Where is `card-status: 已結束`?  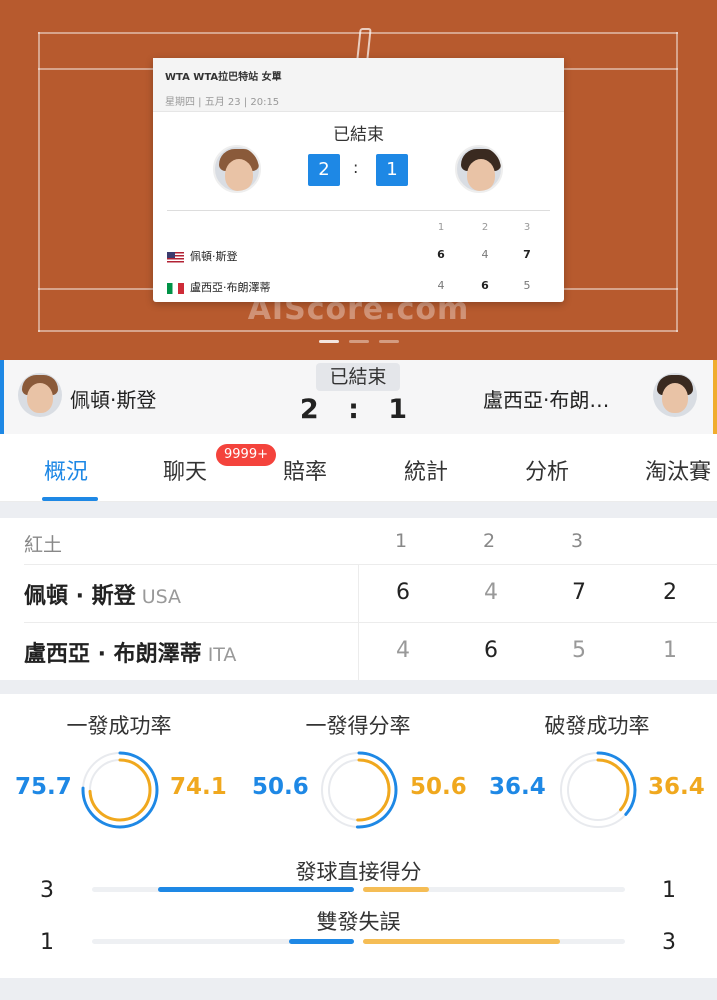
card-status: 已結束 is located at coordinates (358, 135).